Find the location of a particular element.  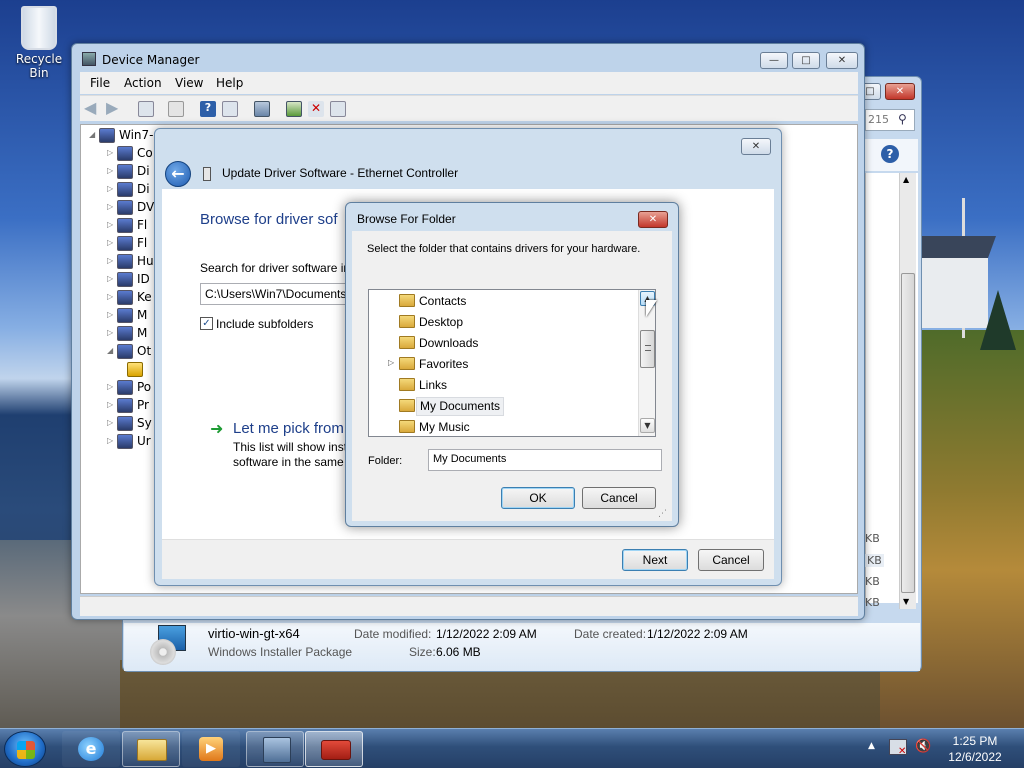

installer-package-icon is located at coordinates (171, 646).